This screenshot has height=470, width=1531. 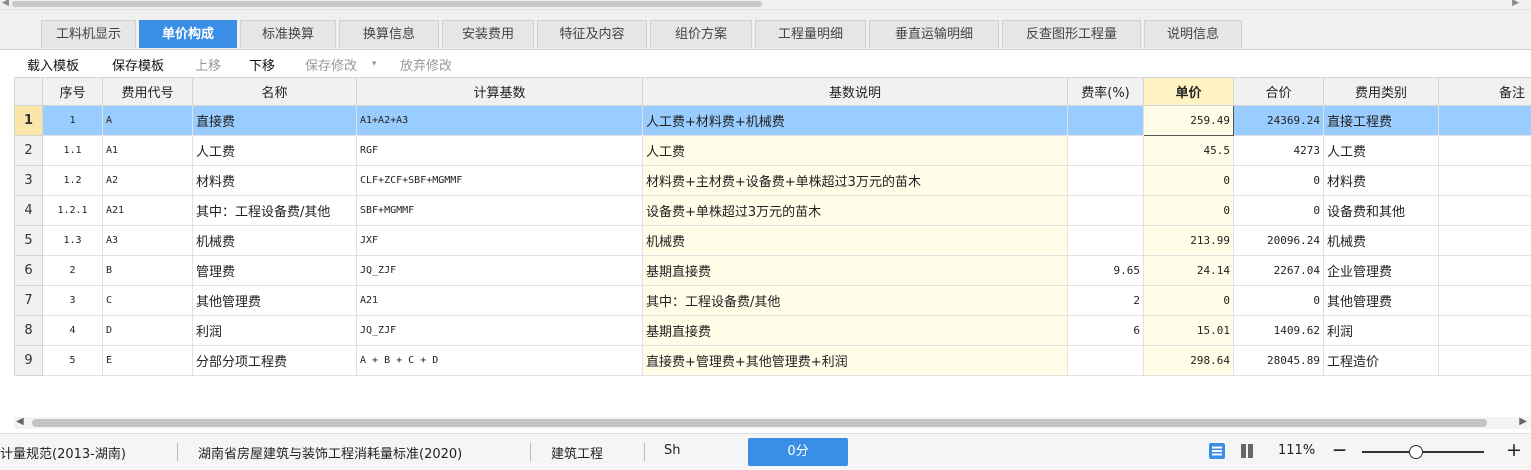 What do you see at coordinates (147, 91) in the screenshot?
I see `header-code: 费用代号` at bounding box center [147, 91].